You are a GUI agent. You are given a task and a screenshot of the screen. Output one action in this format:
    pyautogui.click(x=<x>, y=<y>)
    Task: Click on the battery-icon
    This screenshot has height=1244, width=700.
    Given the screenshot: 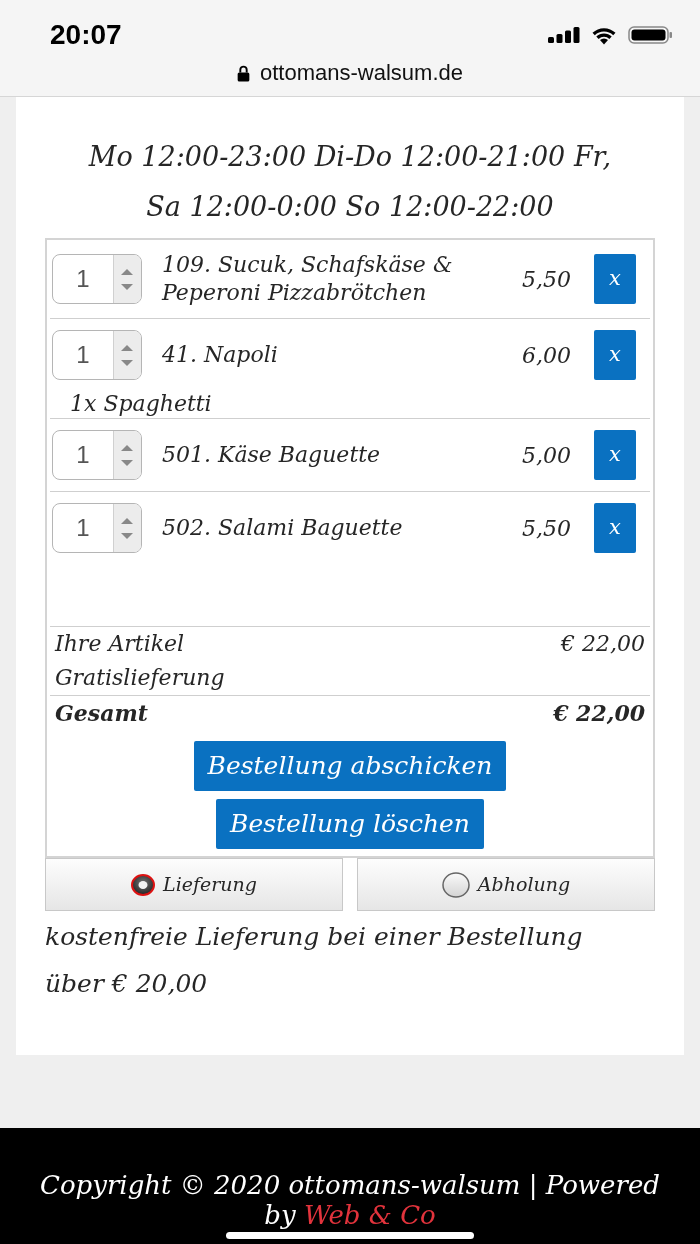 What is the action you would take?
    pyautogui.click(x=650, y=35)
    